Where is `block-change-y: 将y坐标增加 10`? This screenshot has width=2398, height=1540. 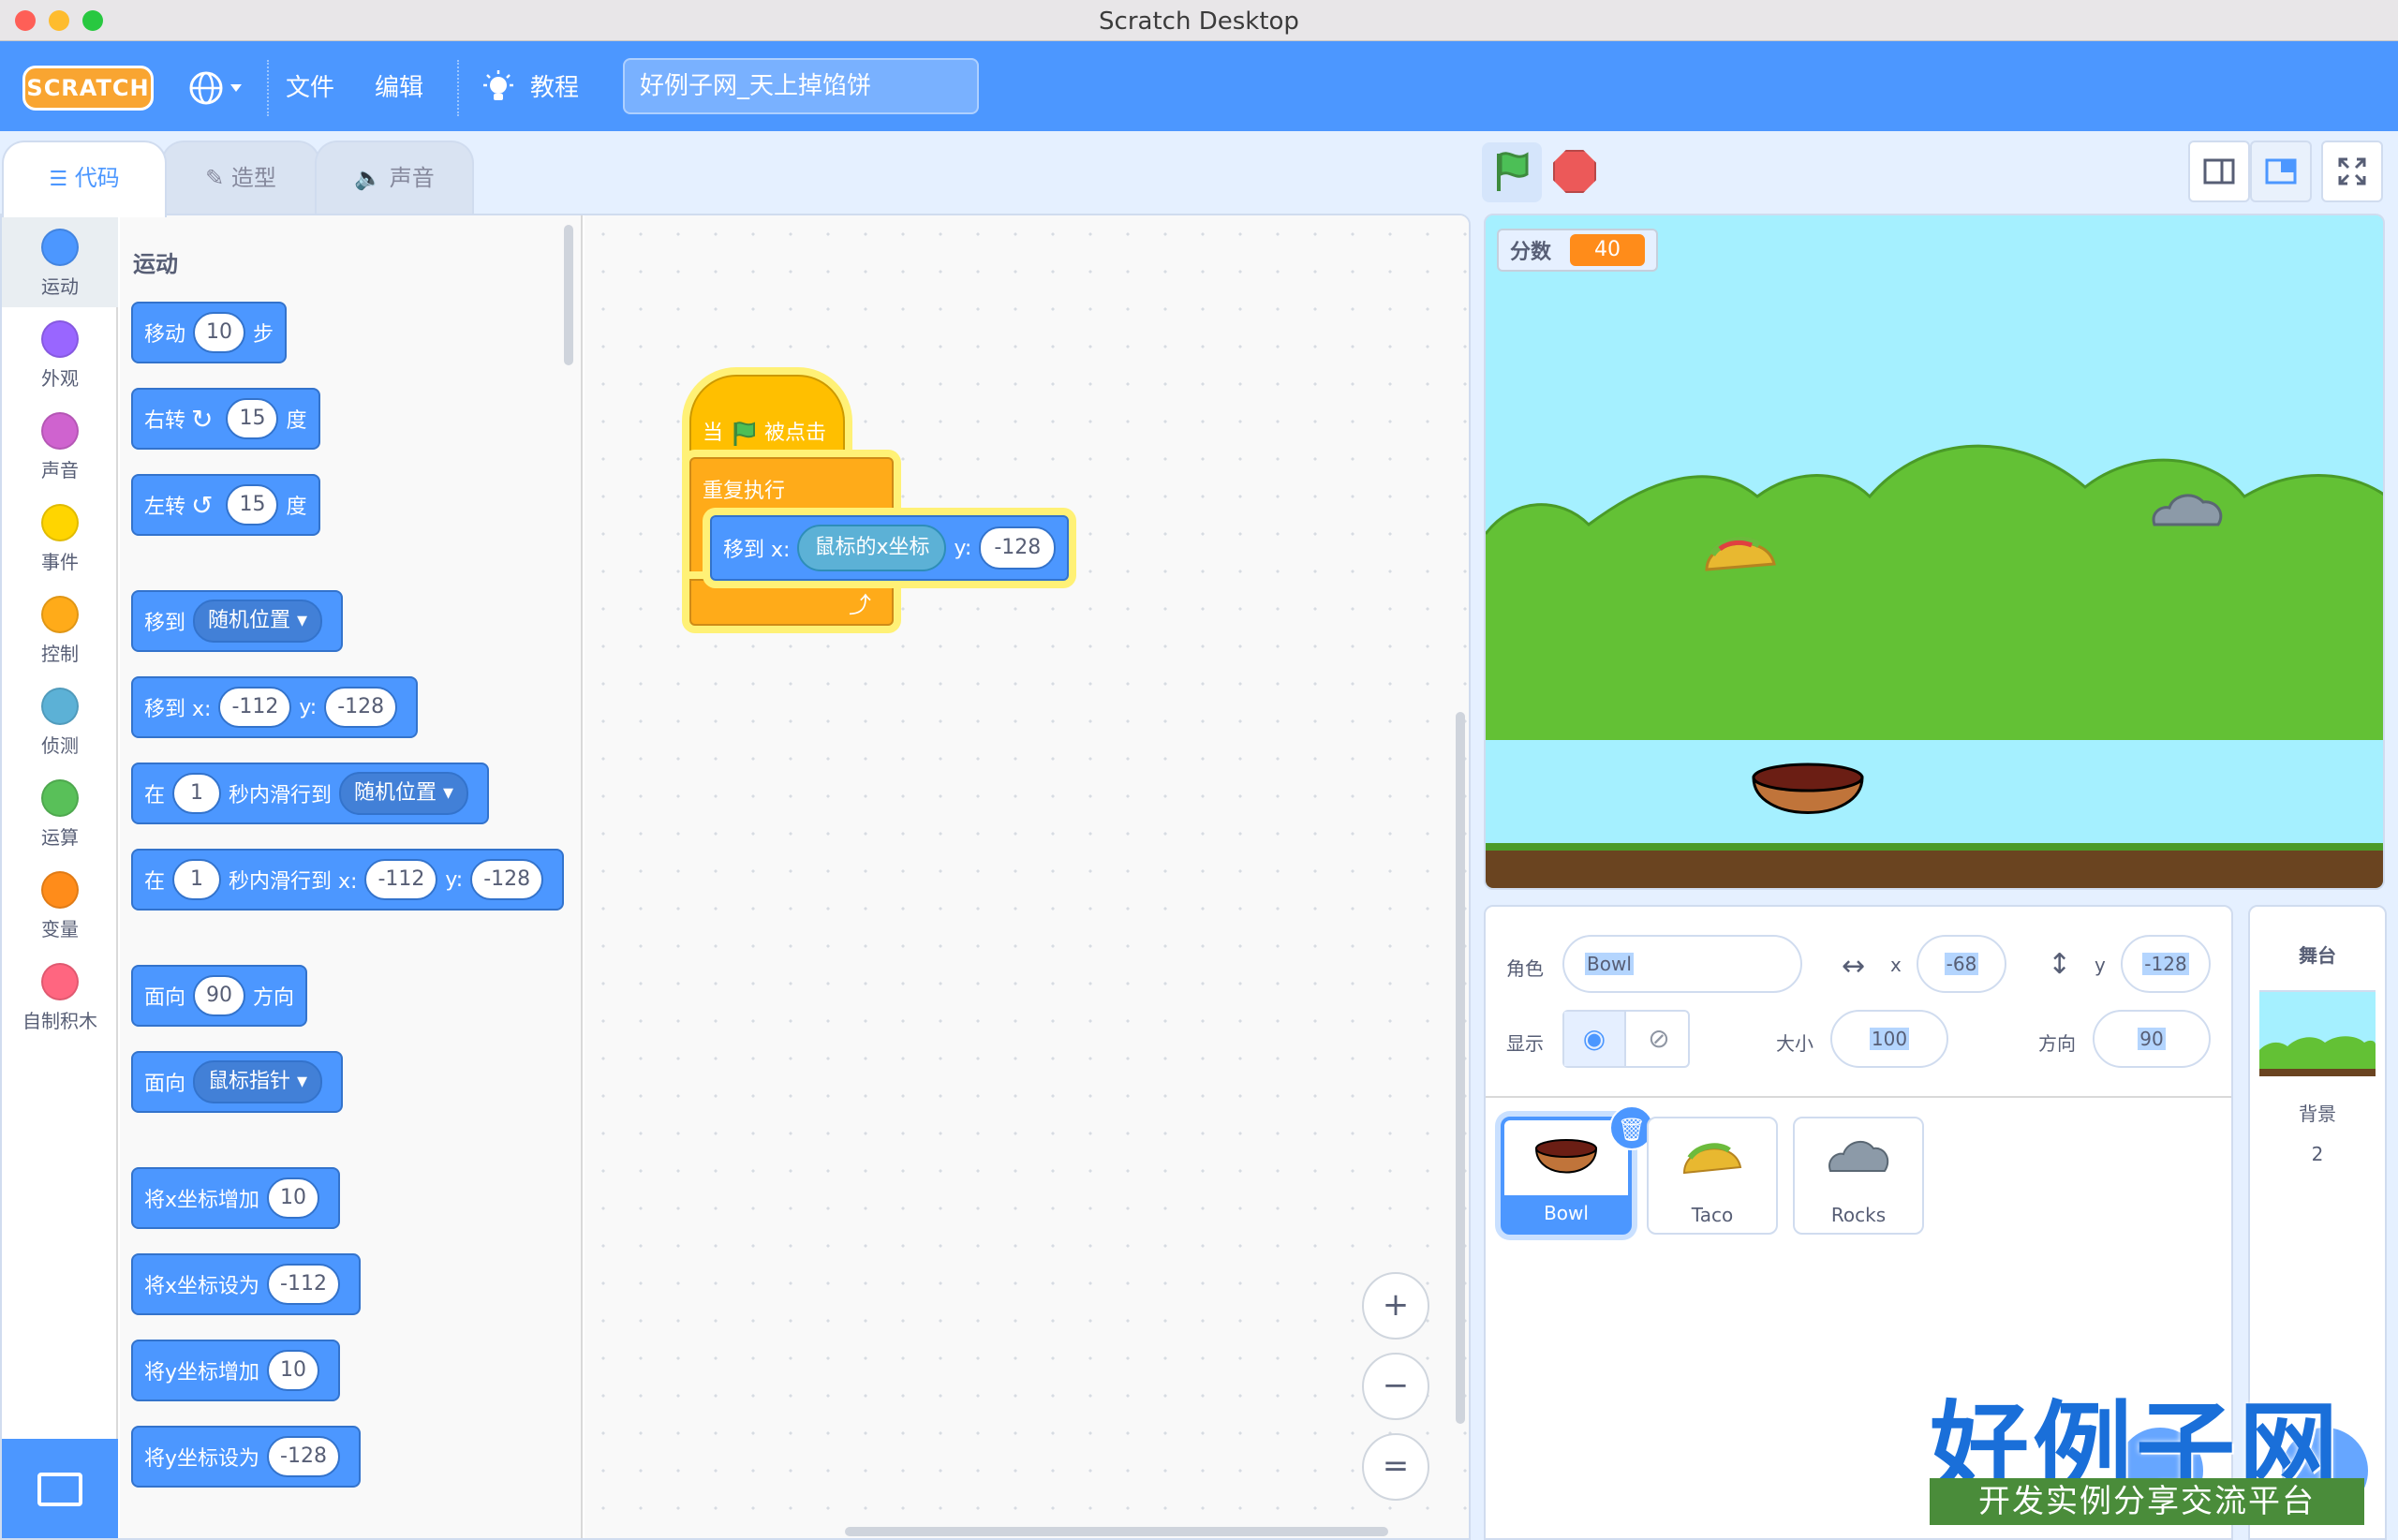
block-change-y: 将y坐标增加 10 is located at coordinates (236, 1370).